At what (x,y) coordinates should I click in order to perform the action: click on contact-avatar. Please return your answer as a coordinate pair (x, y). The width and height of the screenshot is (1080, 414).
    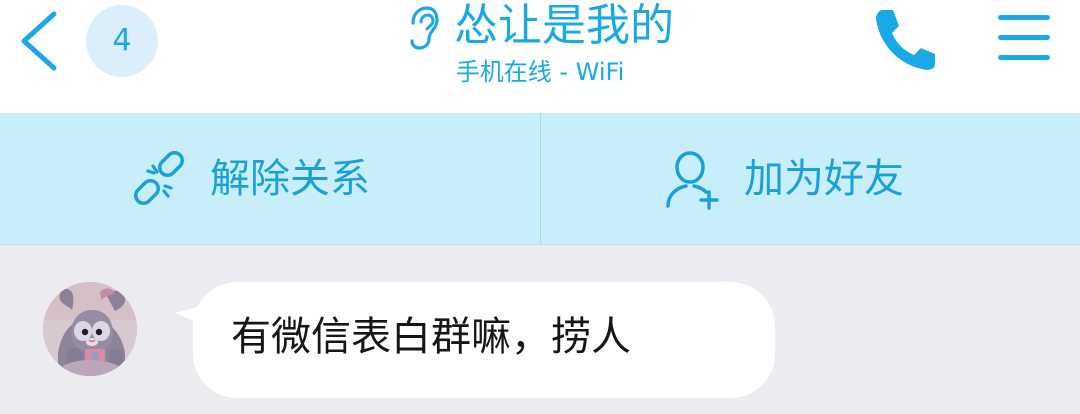
    Looking at the image, I should click on (90, 329).